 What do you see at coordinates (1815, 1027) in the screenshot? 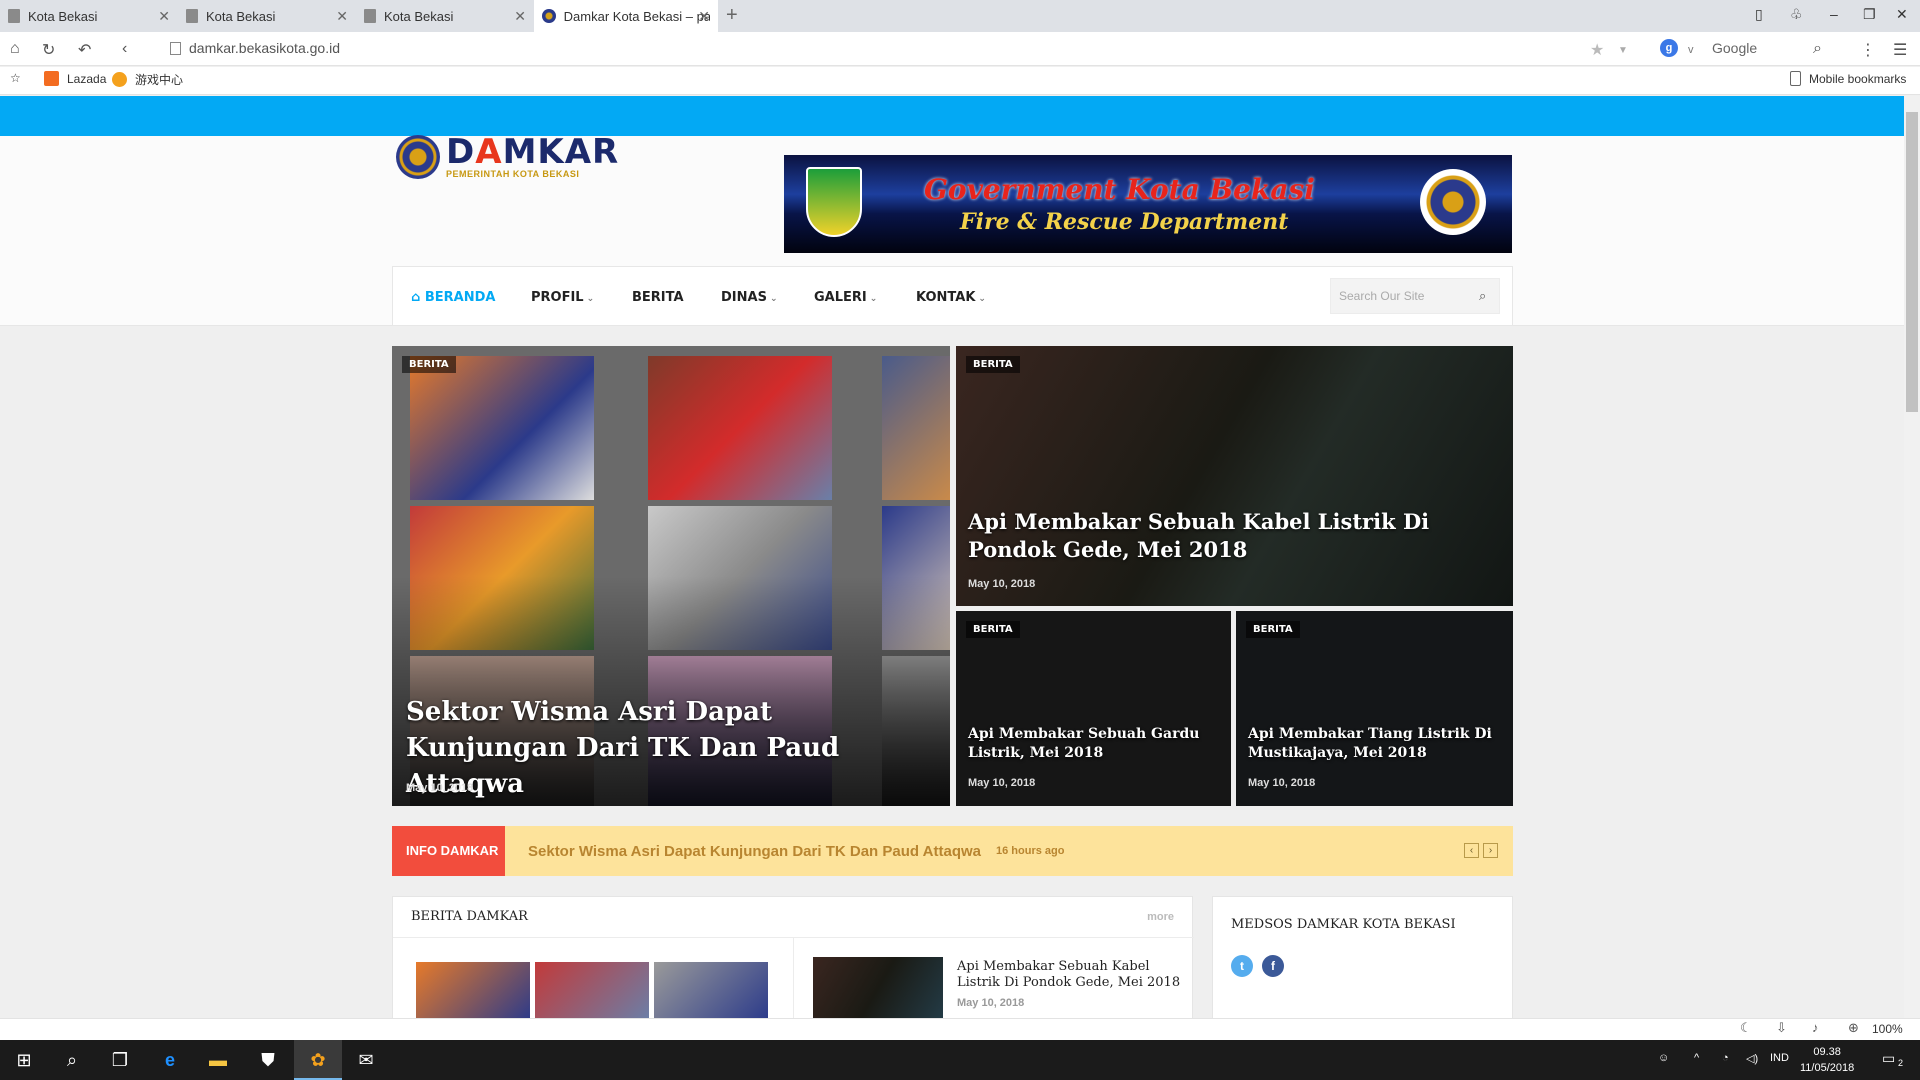
I see `volume-icon: ♪` at bounding box center [1815, 1027].